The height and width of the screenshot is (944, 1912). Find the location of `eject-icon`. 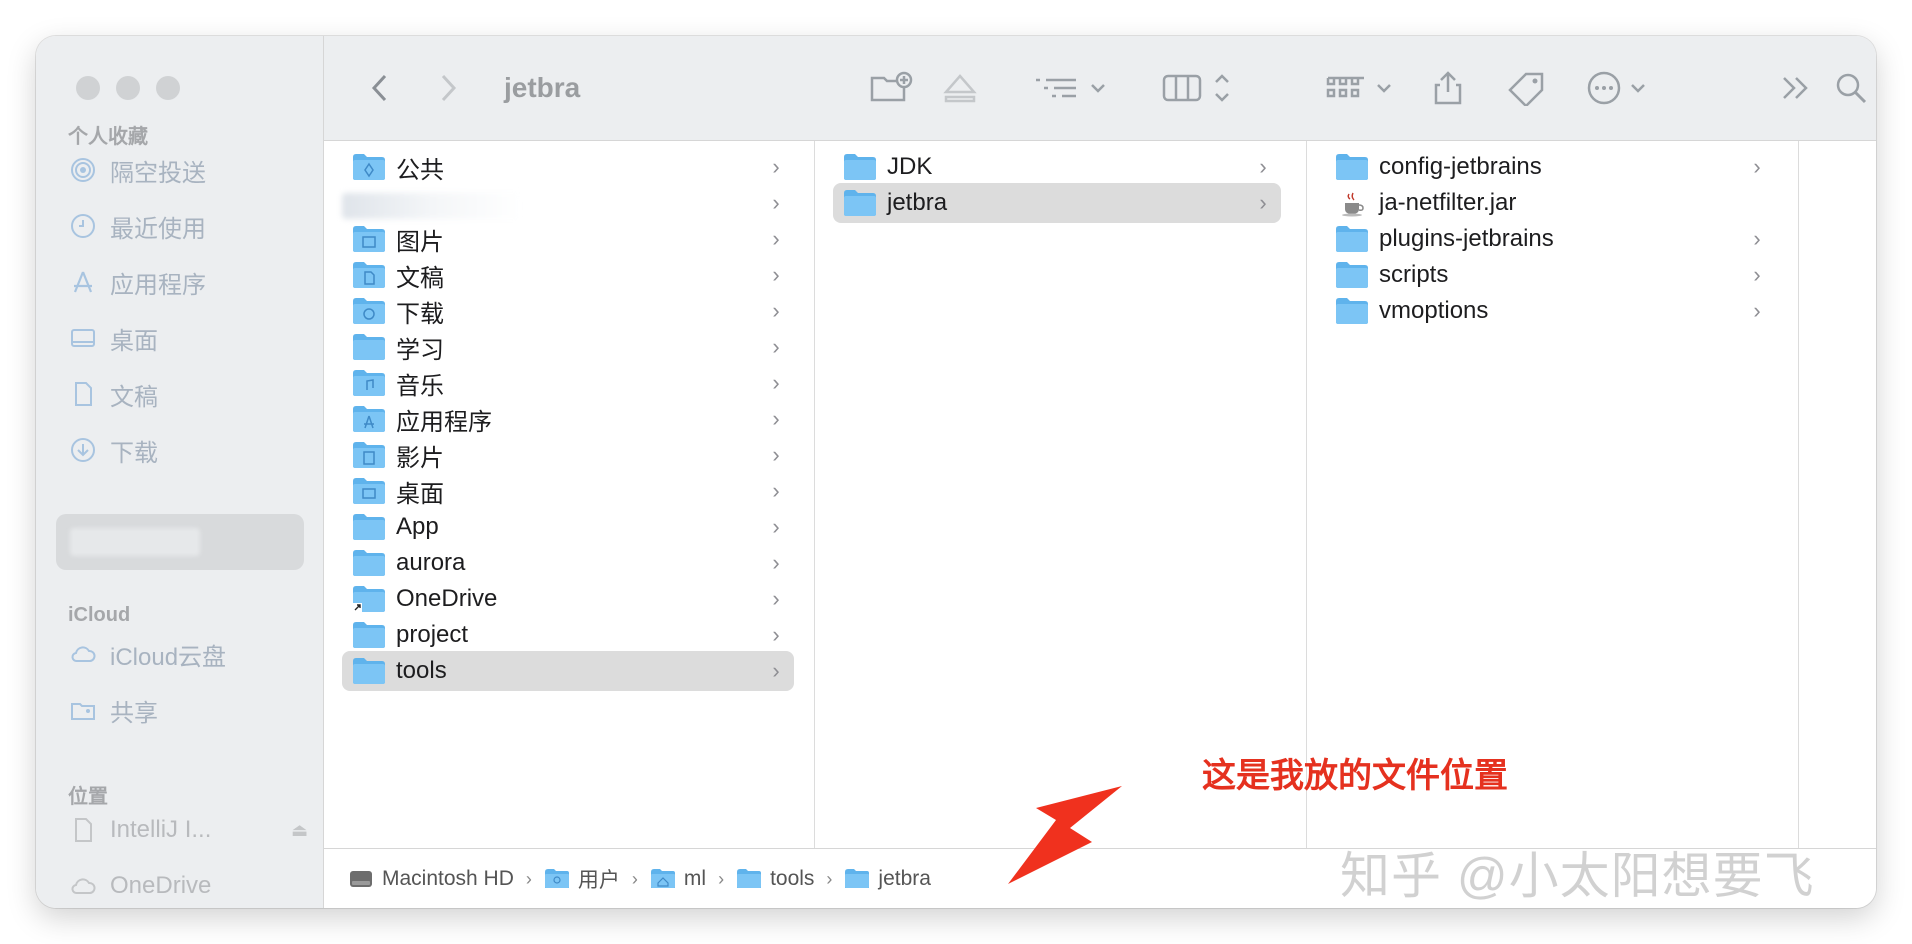

eject-icon is located at coordinates (960, 88).